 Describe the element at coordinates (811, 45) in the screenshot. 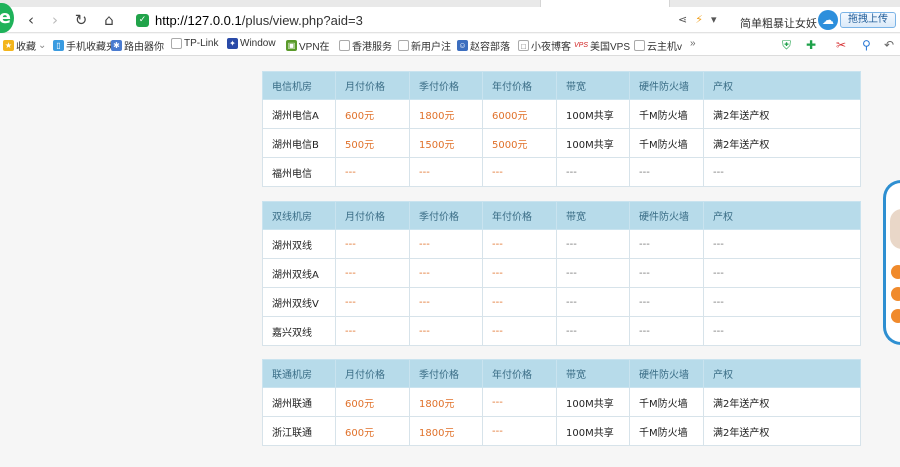

I see `extension-icon: ✚` at that location.